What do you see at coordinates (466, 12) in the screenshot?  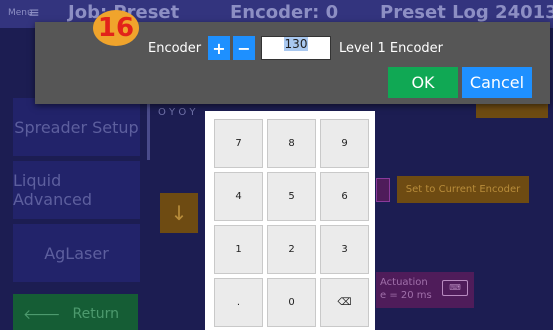 I see `log-title: Preset Log 240130` at bounding box center [466, 12].